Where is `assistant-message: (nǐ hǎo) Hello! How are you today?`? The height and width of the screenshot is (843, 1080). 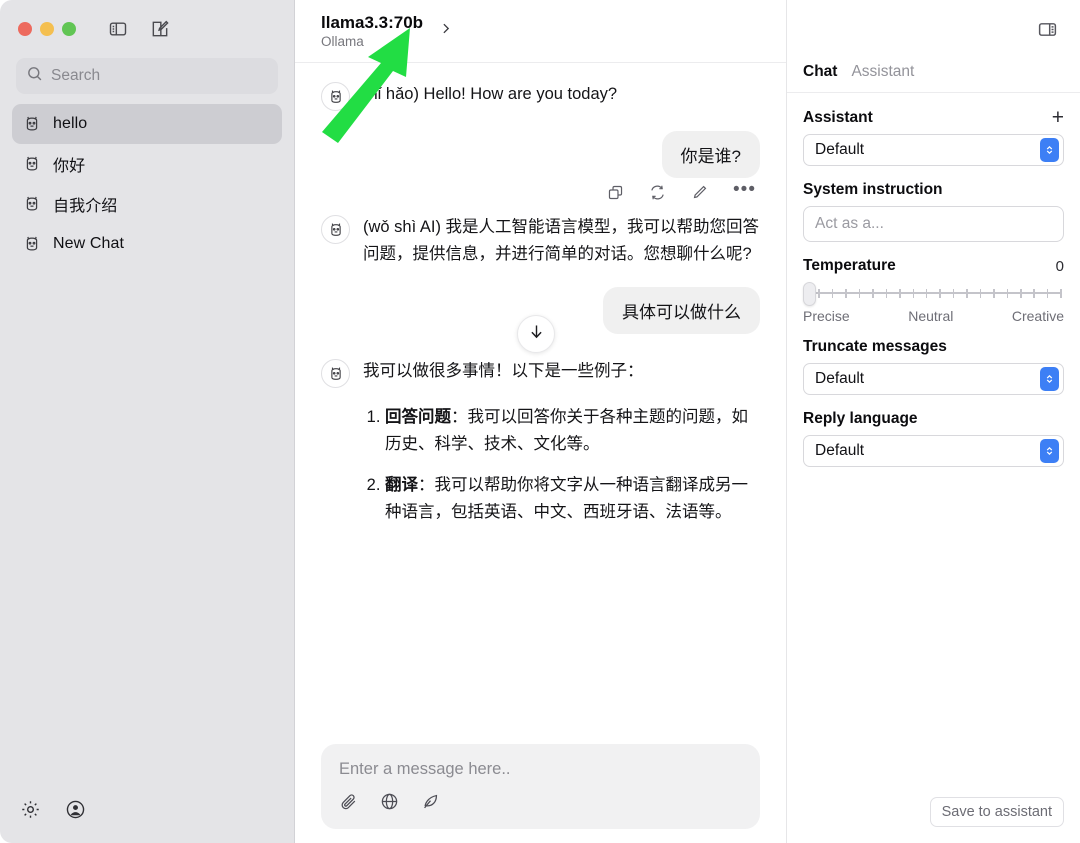
assistant-message: (nǐ hǎo) Hello! How are you today? is located at coordinates (540, 96).